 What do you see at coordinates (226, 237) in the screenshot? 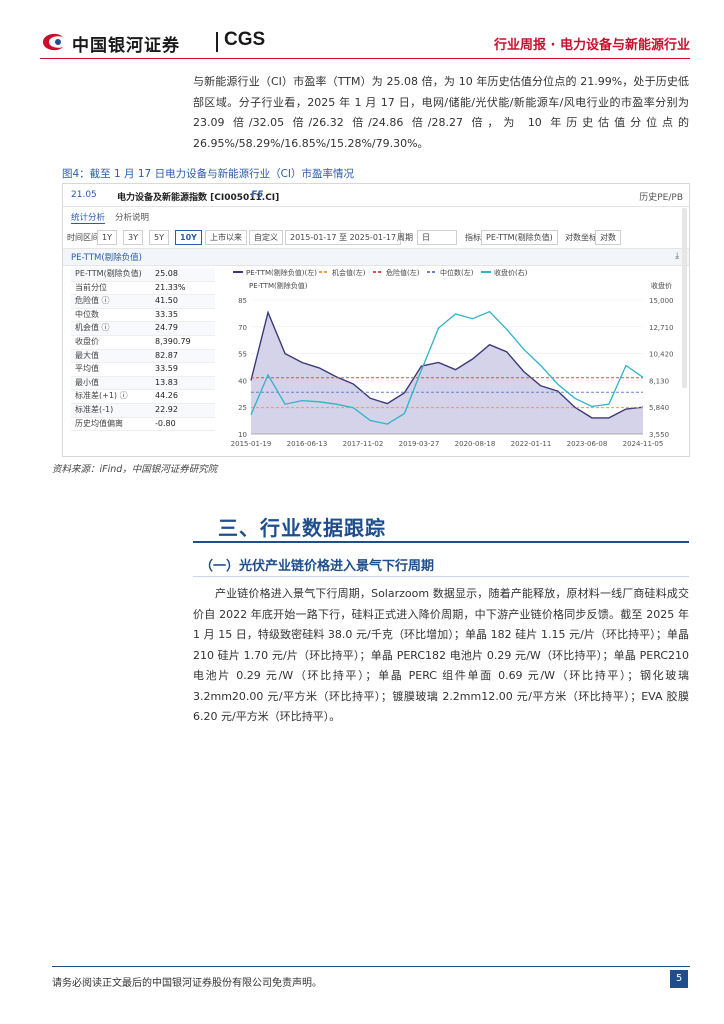
I see `range-since-listing-button: 上市以来` at bounding box center [226, 237].